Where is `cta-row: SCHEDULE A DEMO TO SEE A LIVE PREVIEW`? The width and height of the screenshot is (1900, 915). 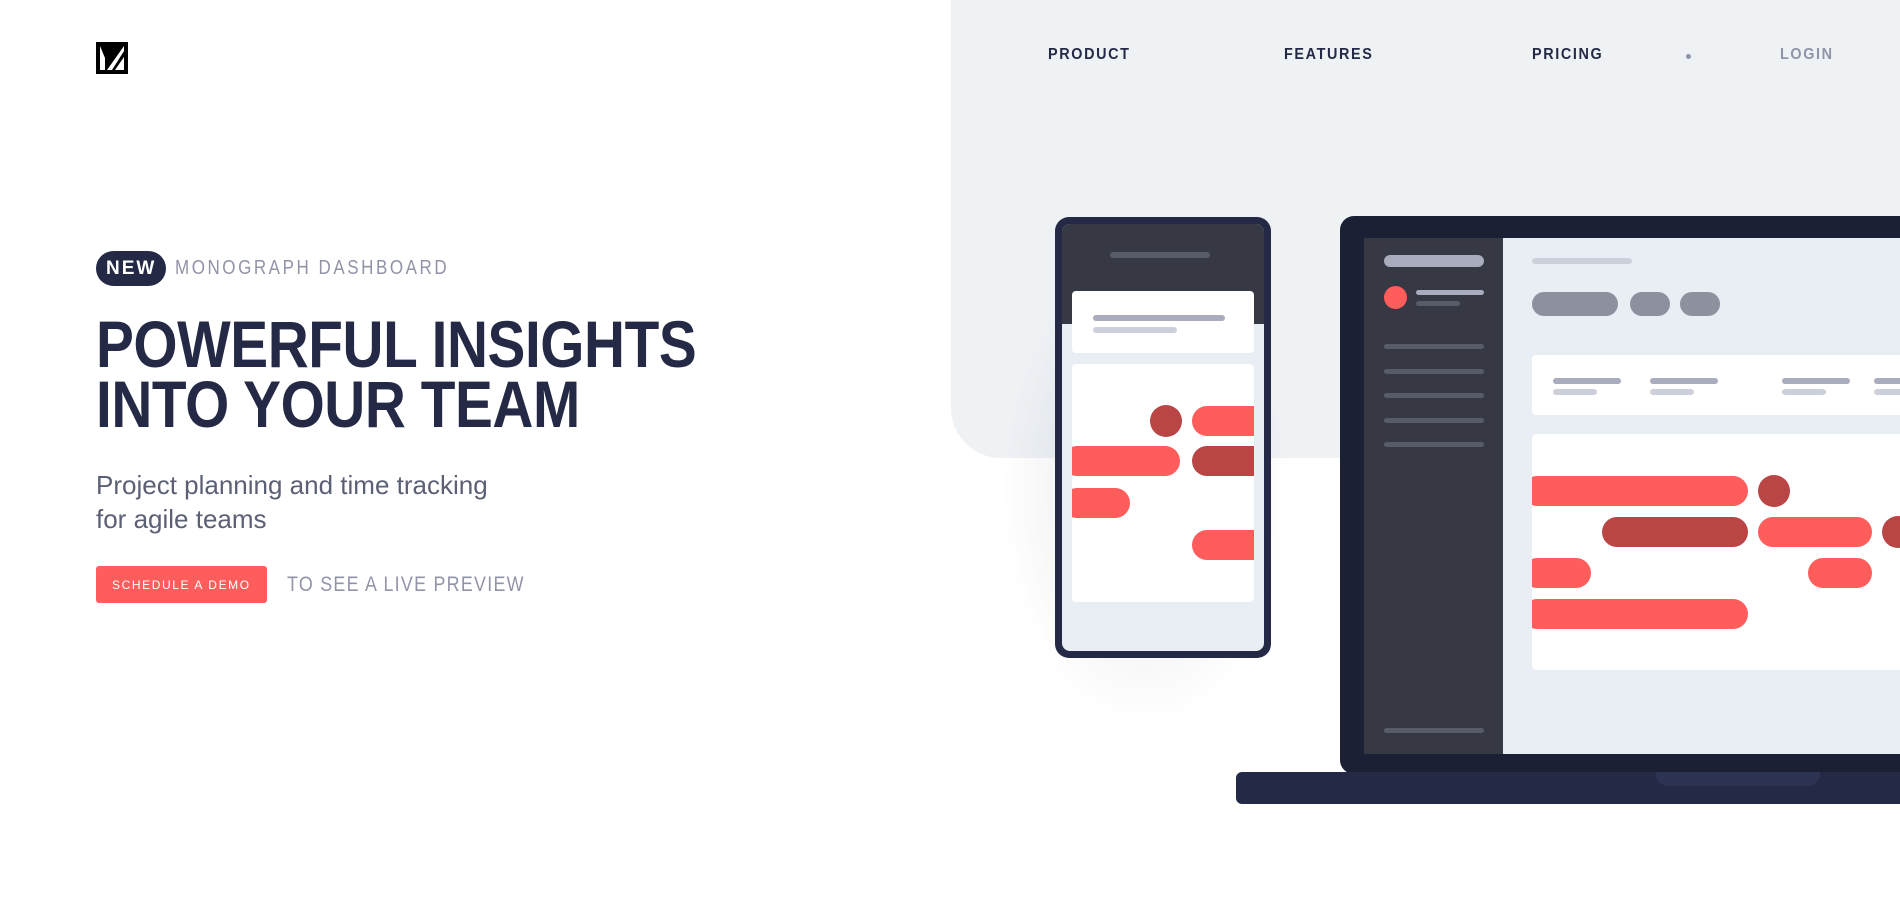
cta-row: SCHEDULE A DEMO TO SEE A LIVE PREVIEW is located at coordinates (331, 584).